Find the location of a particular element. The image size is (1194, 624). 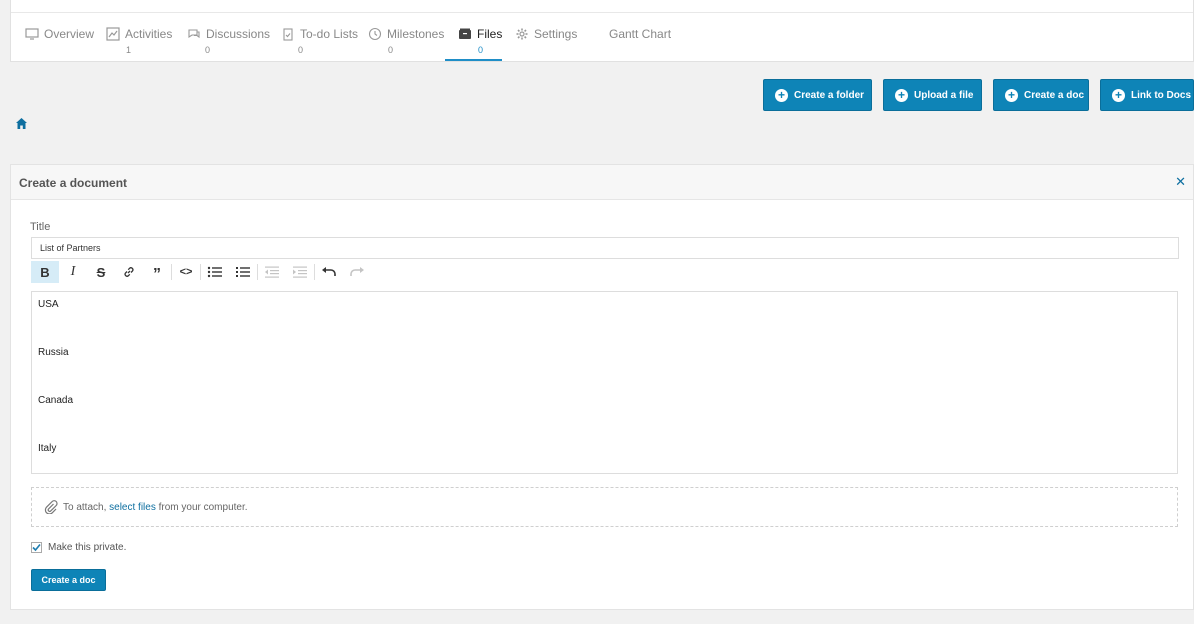

attach-suffix: from your computer. is located at coordinates (201, 507).